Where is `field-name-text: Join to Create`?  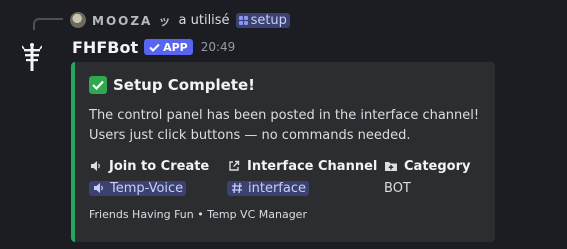 field-name-text: Join to Create is located at coordinates (159, 166).